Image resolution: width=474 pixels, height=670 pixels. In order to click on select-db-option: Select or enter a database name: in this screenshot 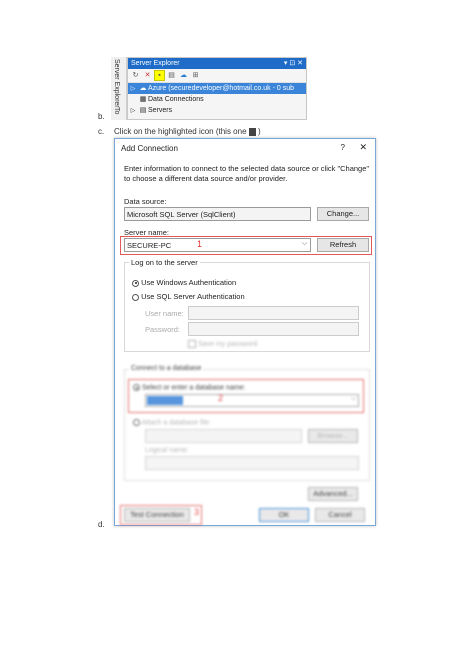, I will do `click(189, 387)`.